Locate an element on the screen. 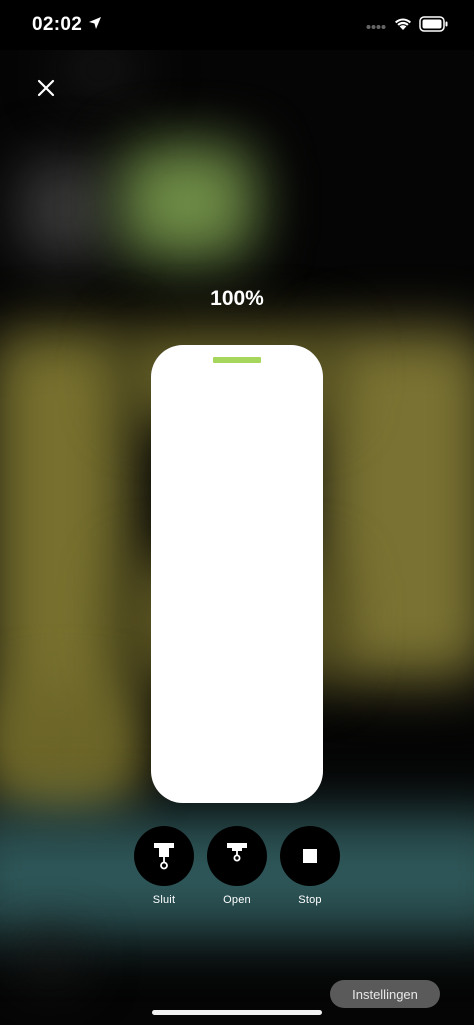  close-icon is located at coordinates (46, 88).